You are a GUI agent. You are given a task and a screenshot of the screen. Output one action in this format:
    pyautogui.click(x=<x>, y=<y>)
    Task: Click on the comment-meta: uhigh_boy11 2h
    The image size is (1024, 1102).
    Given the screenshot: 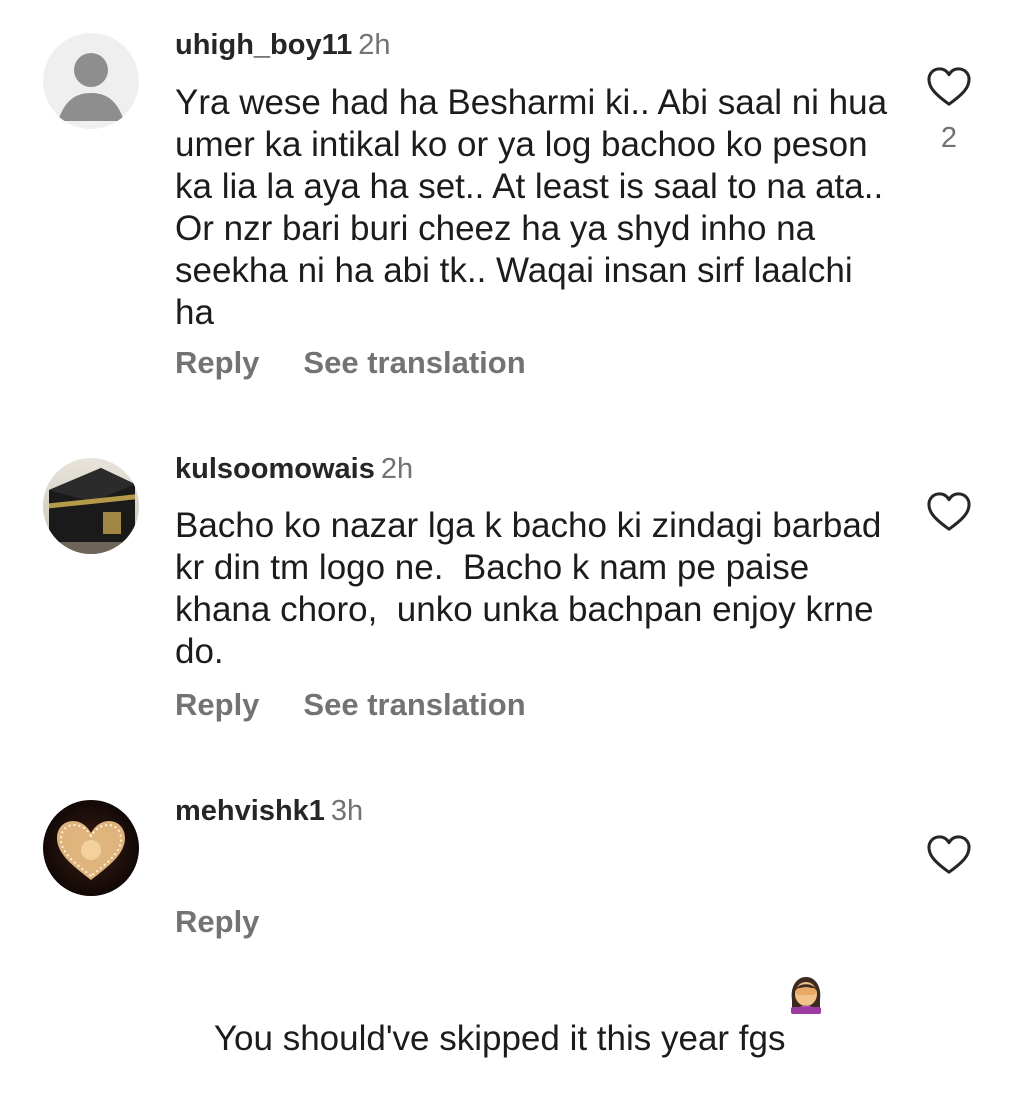 What is the action you would take?
    pyautogui.click(x=283, y=45)
    